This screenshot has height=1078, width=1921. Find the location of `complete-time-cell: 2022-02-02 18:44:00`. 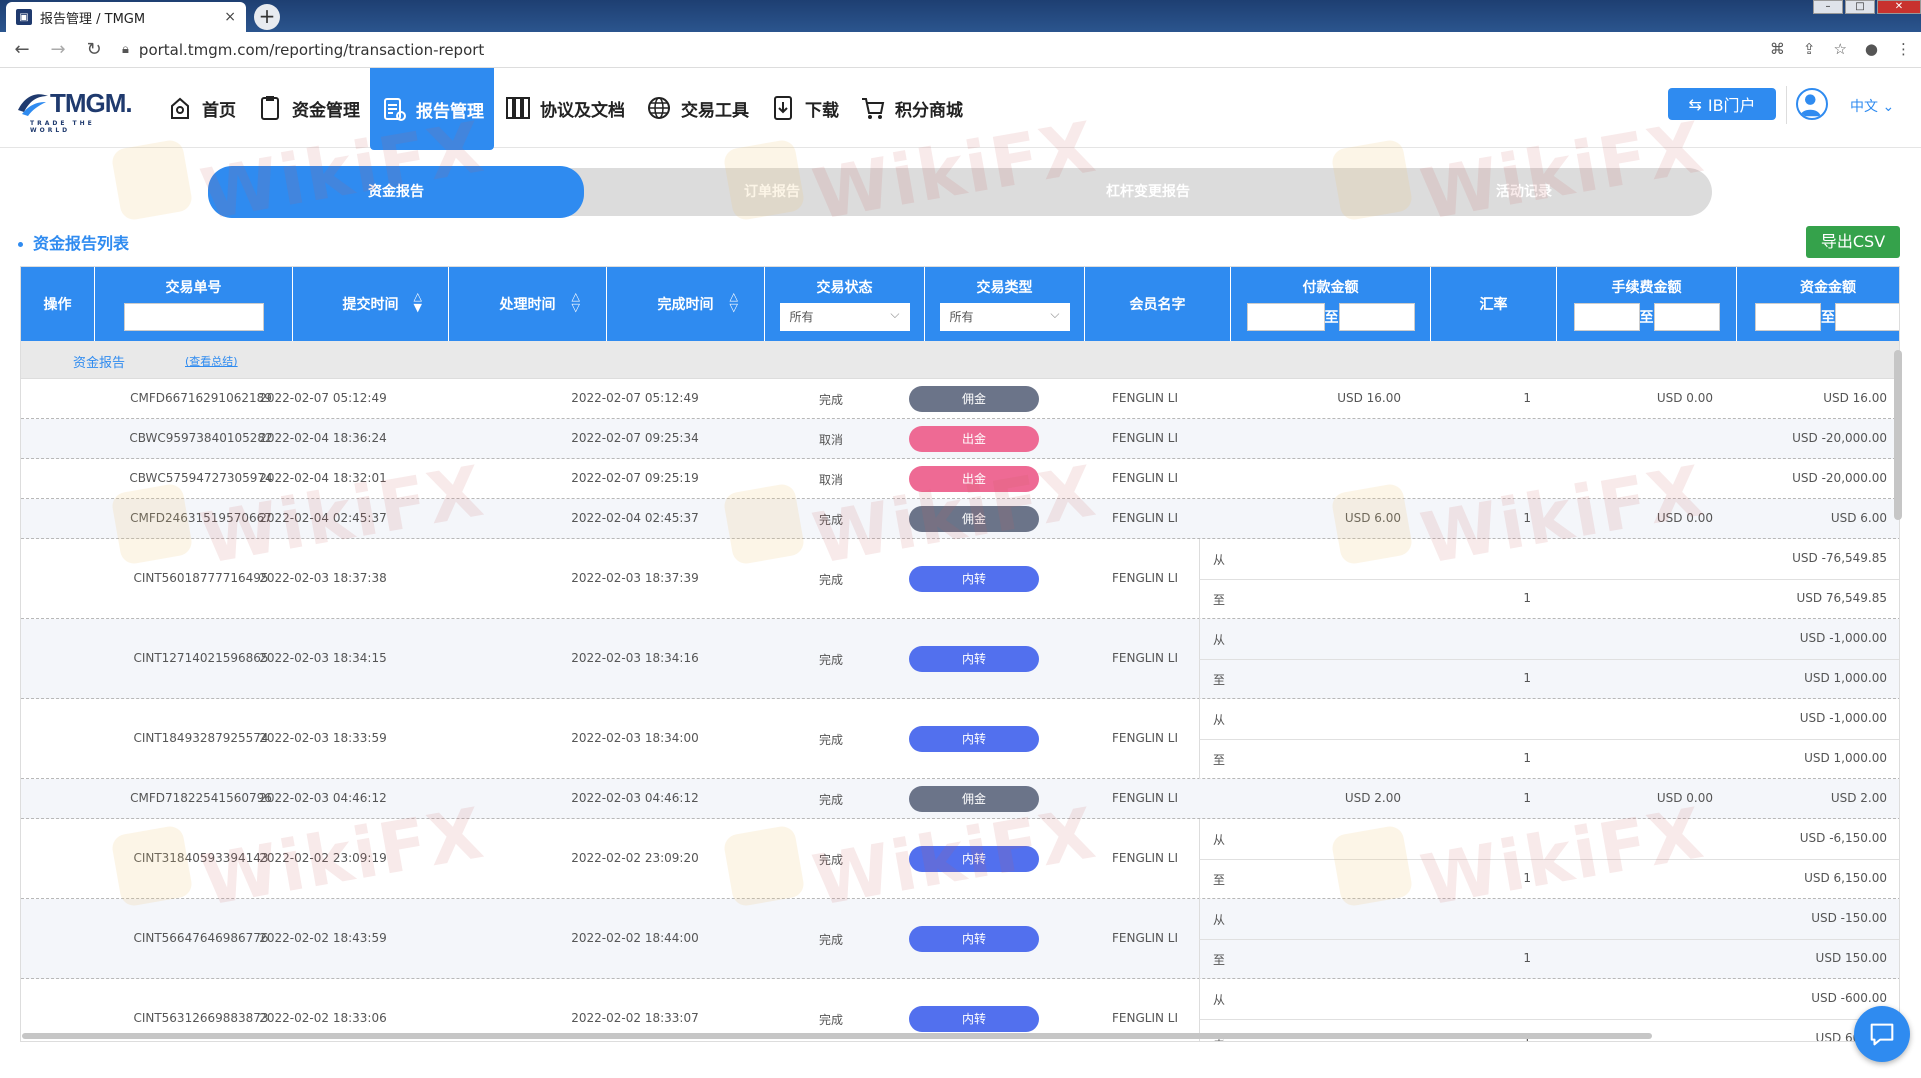

complete-time-cell: 2022-02-02 18:44:00 is located at coordinates (635, 938).